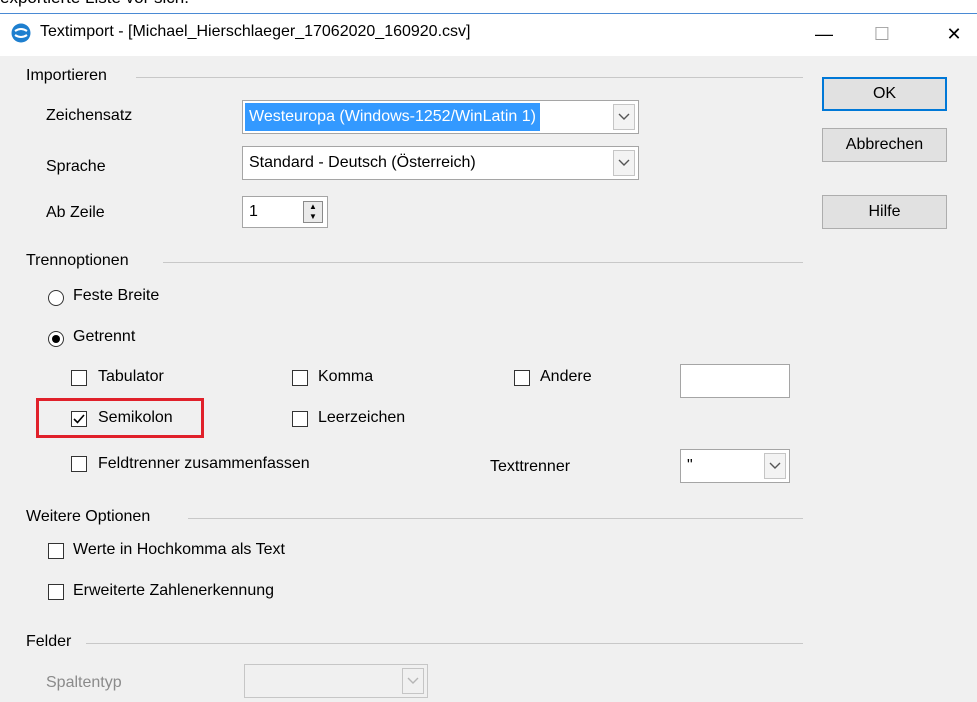  What do you see at coordinates (300, 378) in the screenshot?
I see `komma-checkbox` at bounding box center [300, 378].